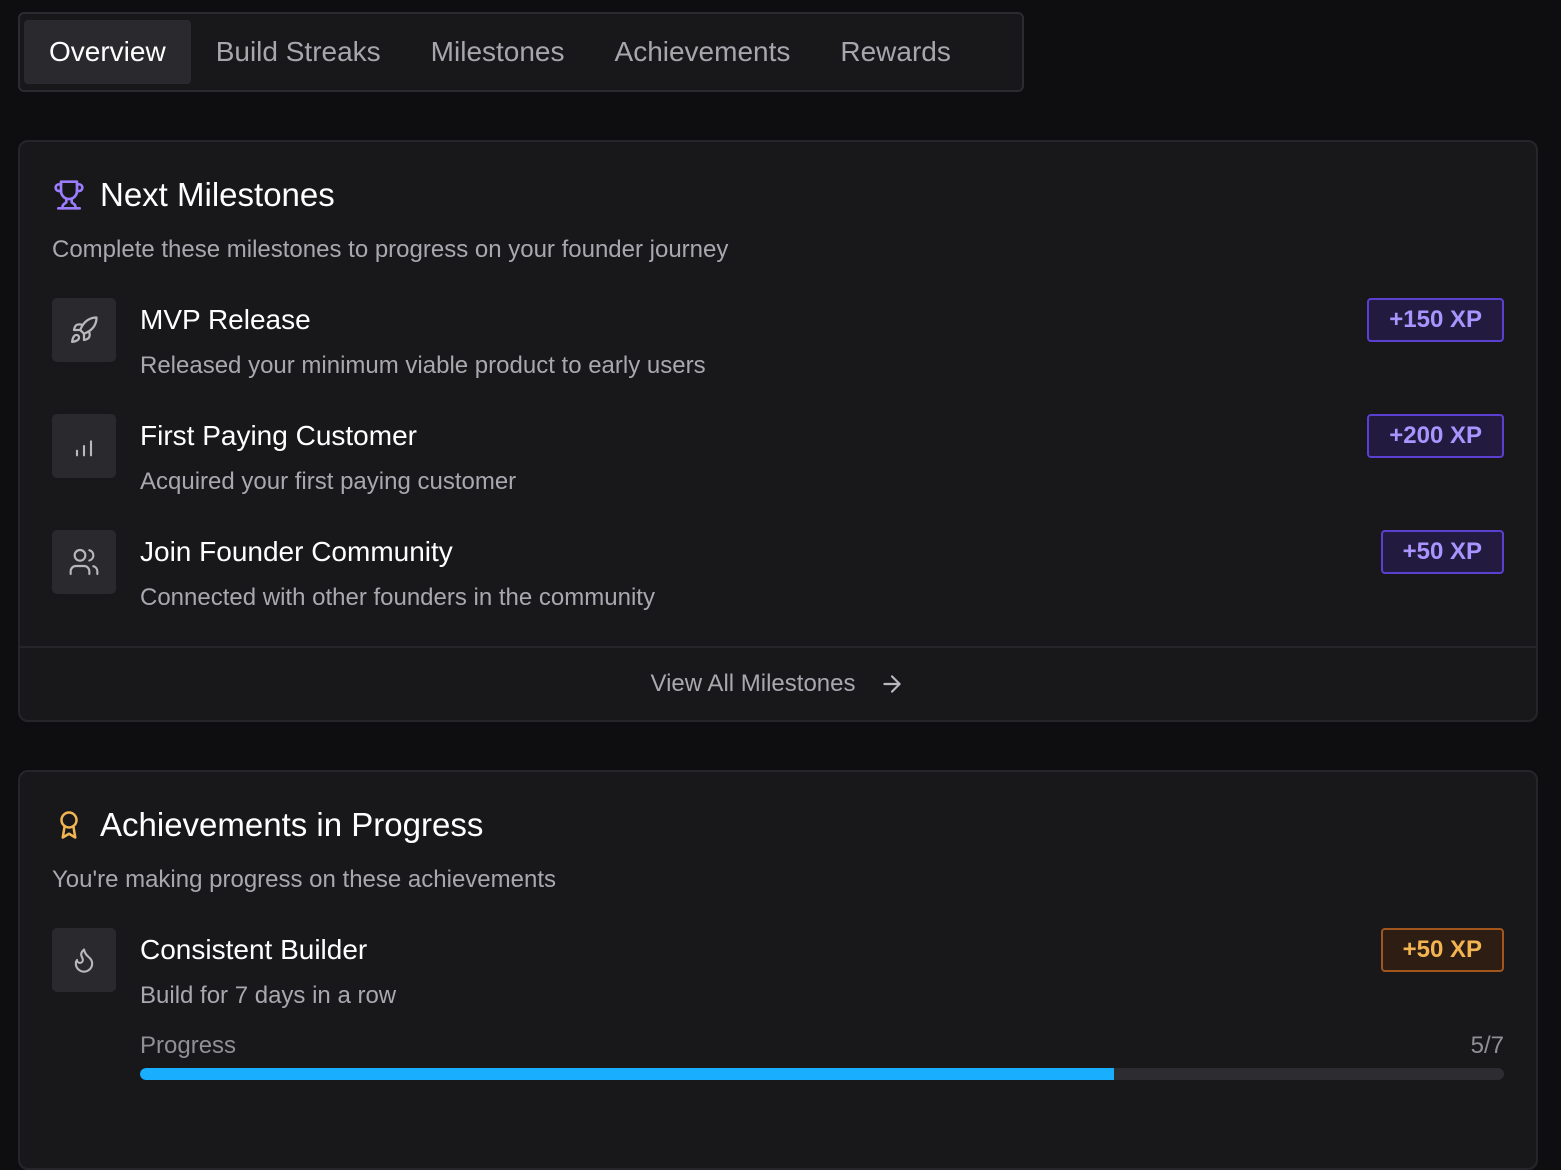  What do you see at coordinates (498, 52) in the screenshot?
I see `tab-milestones: Milestones` at bounding box center [498, 52].